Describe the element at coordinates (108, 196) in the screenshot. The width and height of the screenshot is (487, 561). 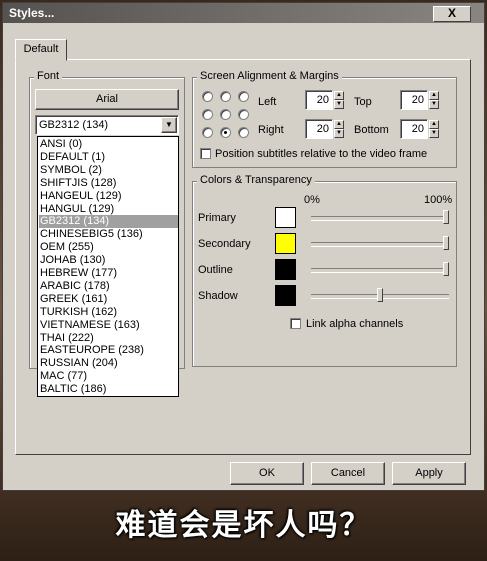
I see `charset-option: HANGEUL (129)` at that location.